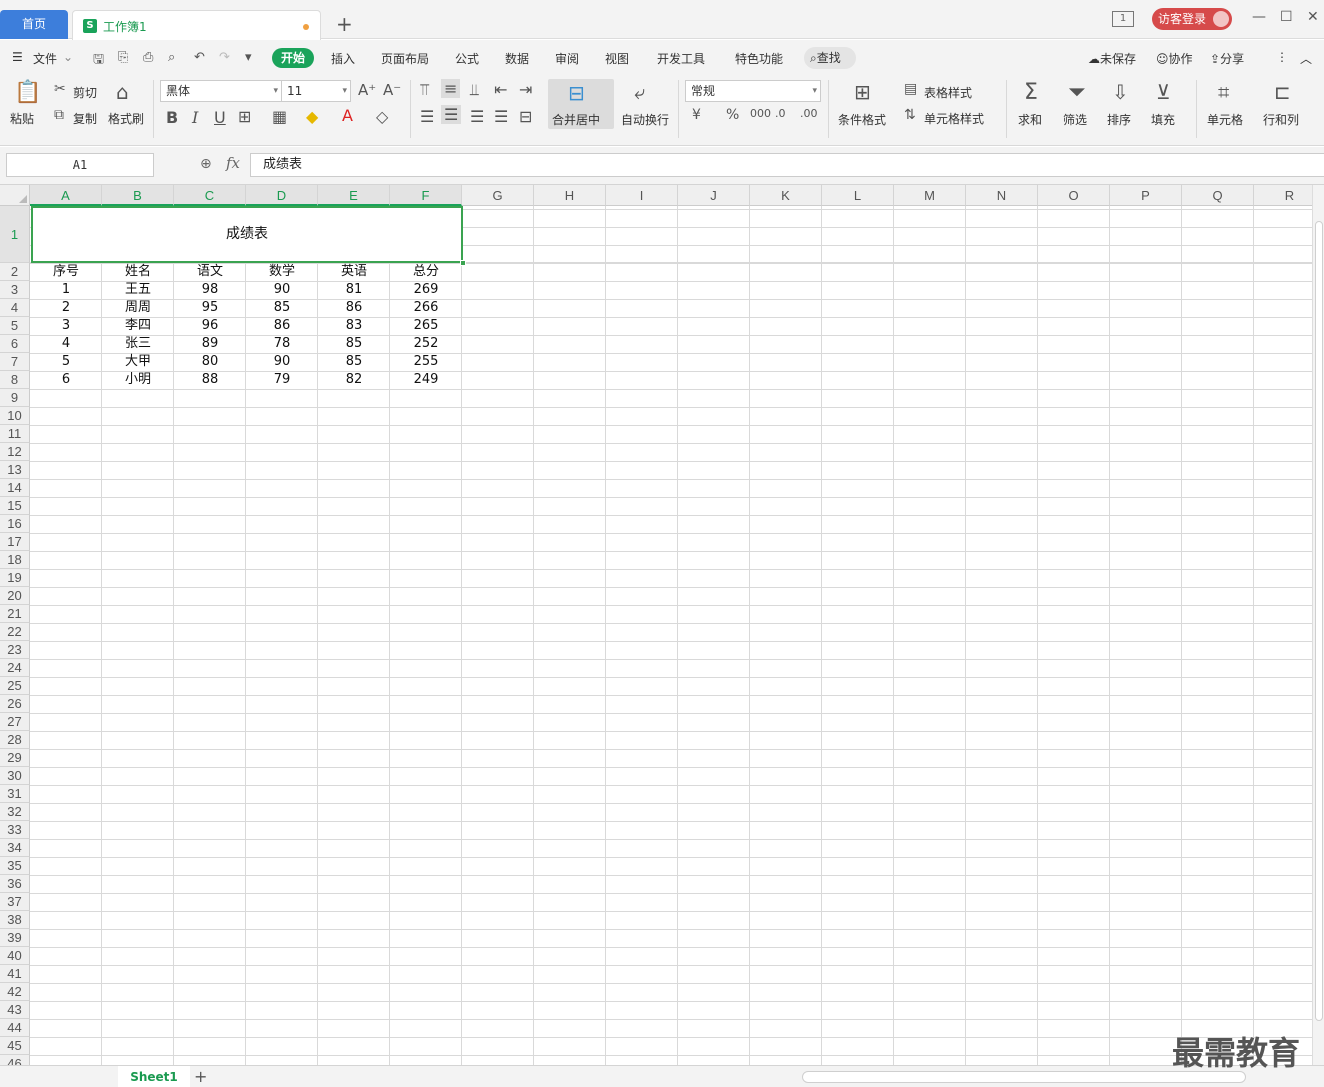 The image size is (1324, 1087). I want to click on print-preview-icon: ⌕, so click(171, 57).